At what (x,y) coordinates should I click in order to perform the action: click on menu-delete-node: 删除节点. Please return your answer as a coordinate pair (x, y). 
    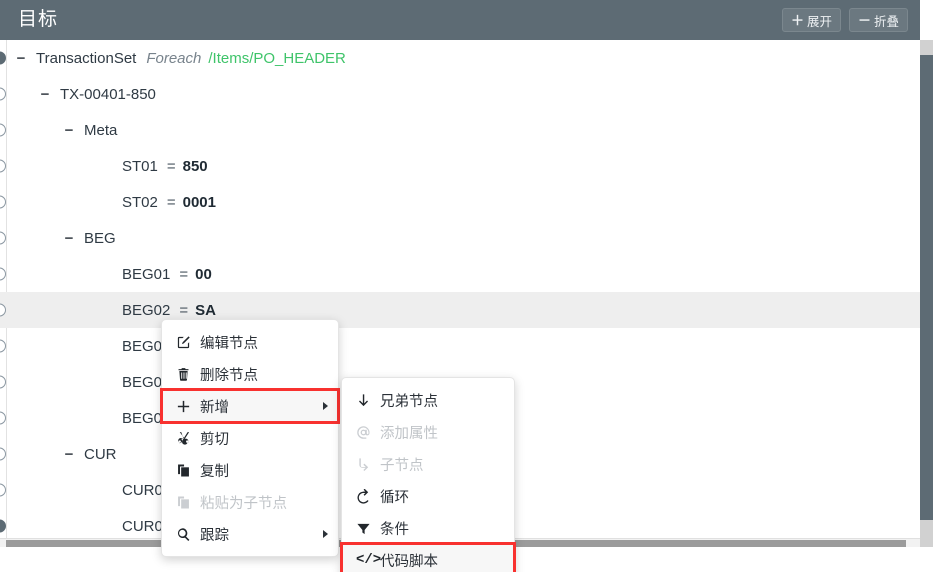
    Looking at the image, I should click on (250, 374).